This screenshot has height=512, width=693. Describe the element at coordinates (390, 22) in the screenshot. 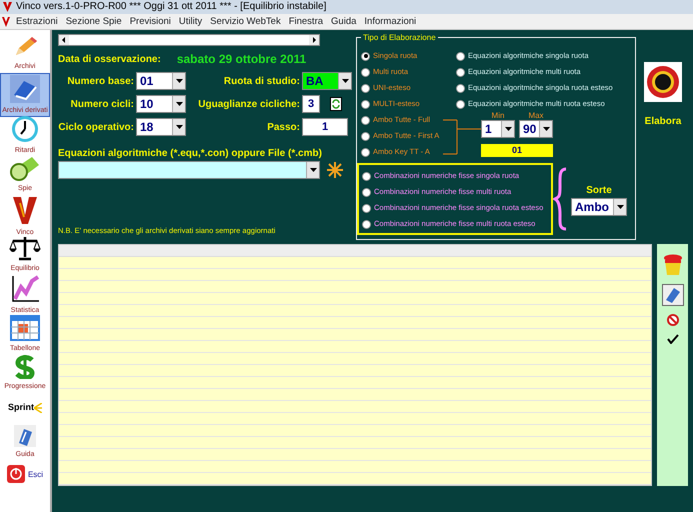

I see `menu-item: Informazioni` at that location.